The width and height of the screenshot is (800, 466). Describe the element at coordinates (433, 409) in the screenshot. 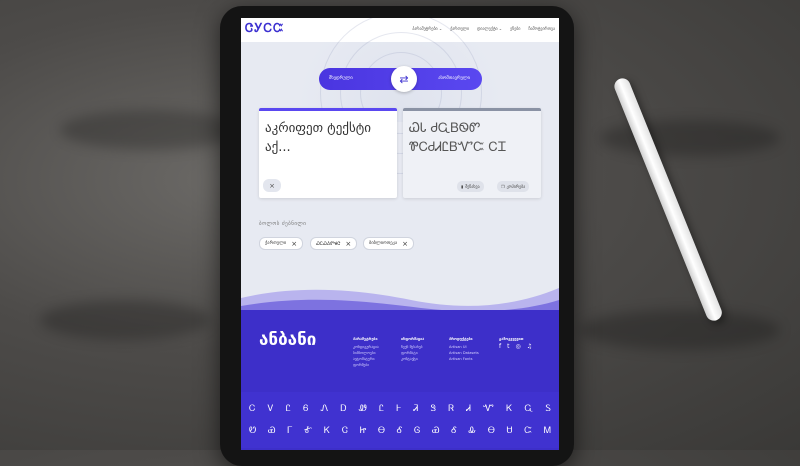

I see `glyph-key: Ꮥ` at that location.